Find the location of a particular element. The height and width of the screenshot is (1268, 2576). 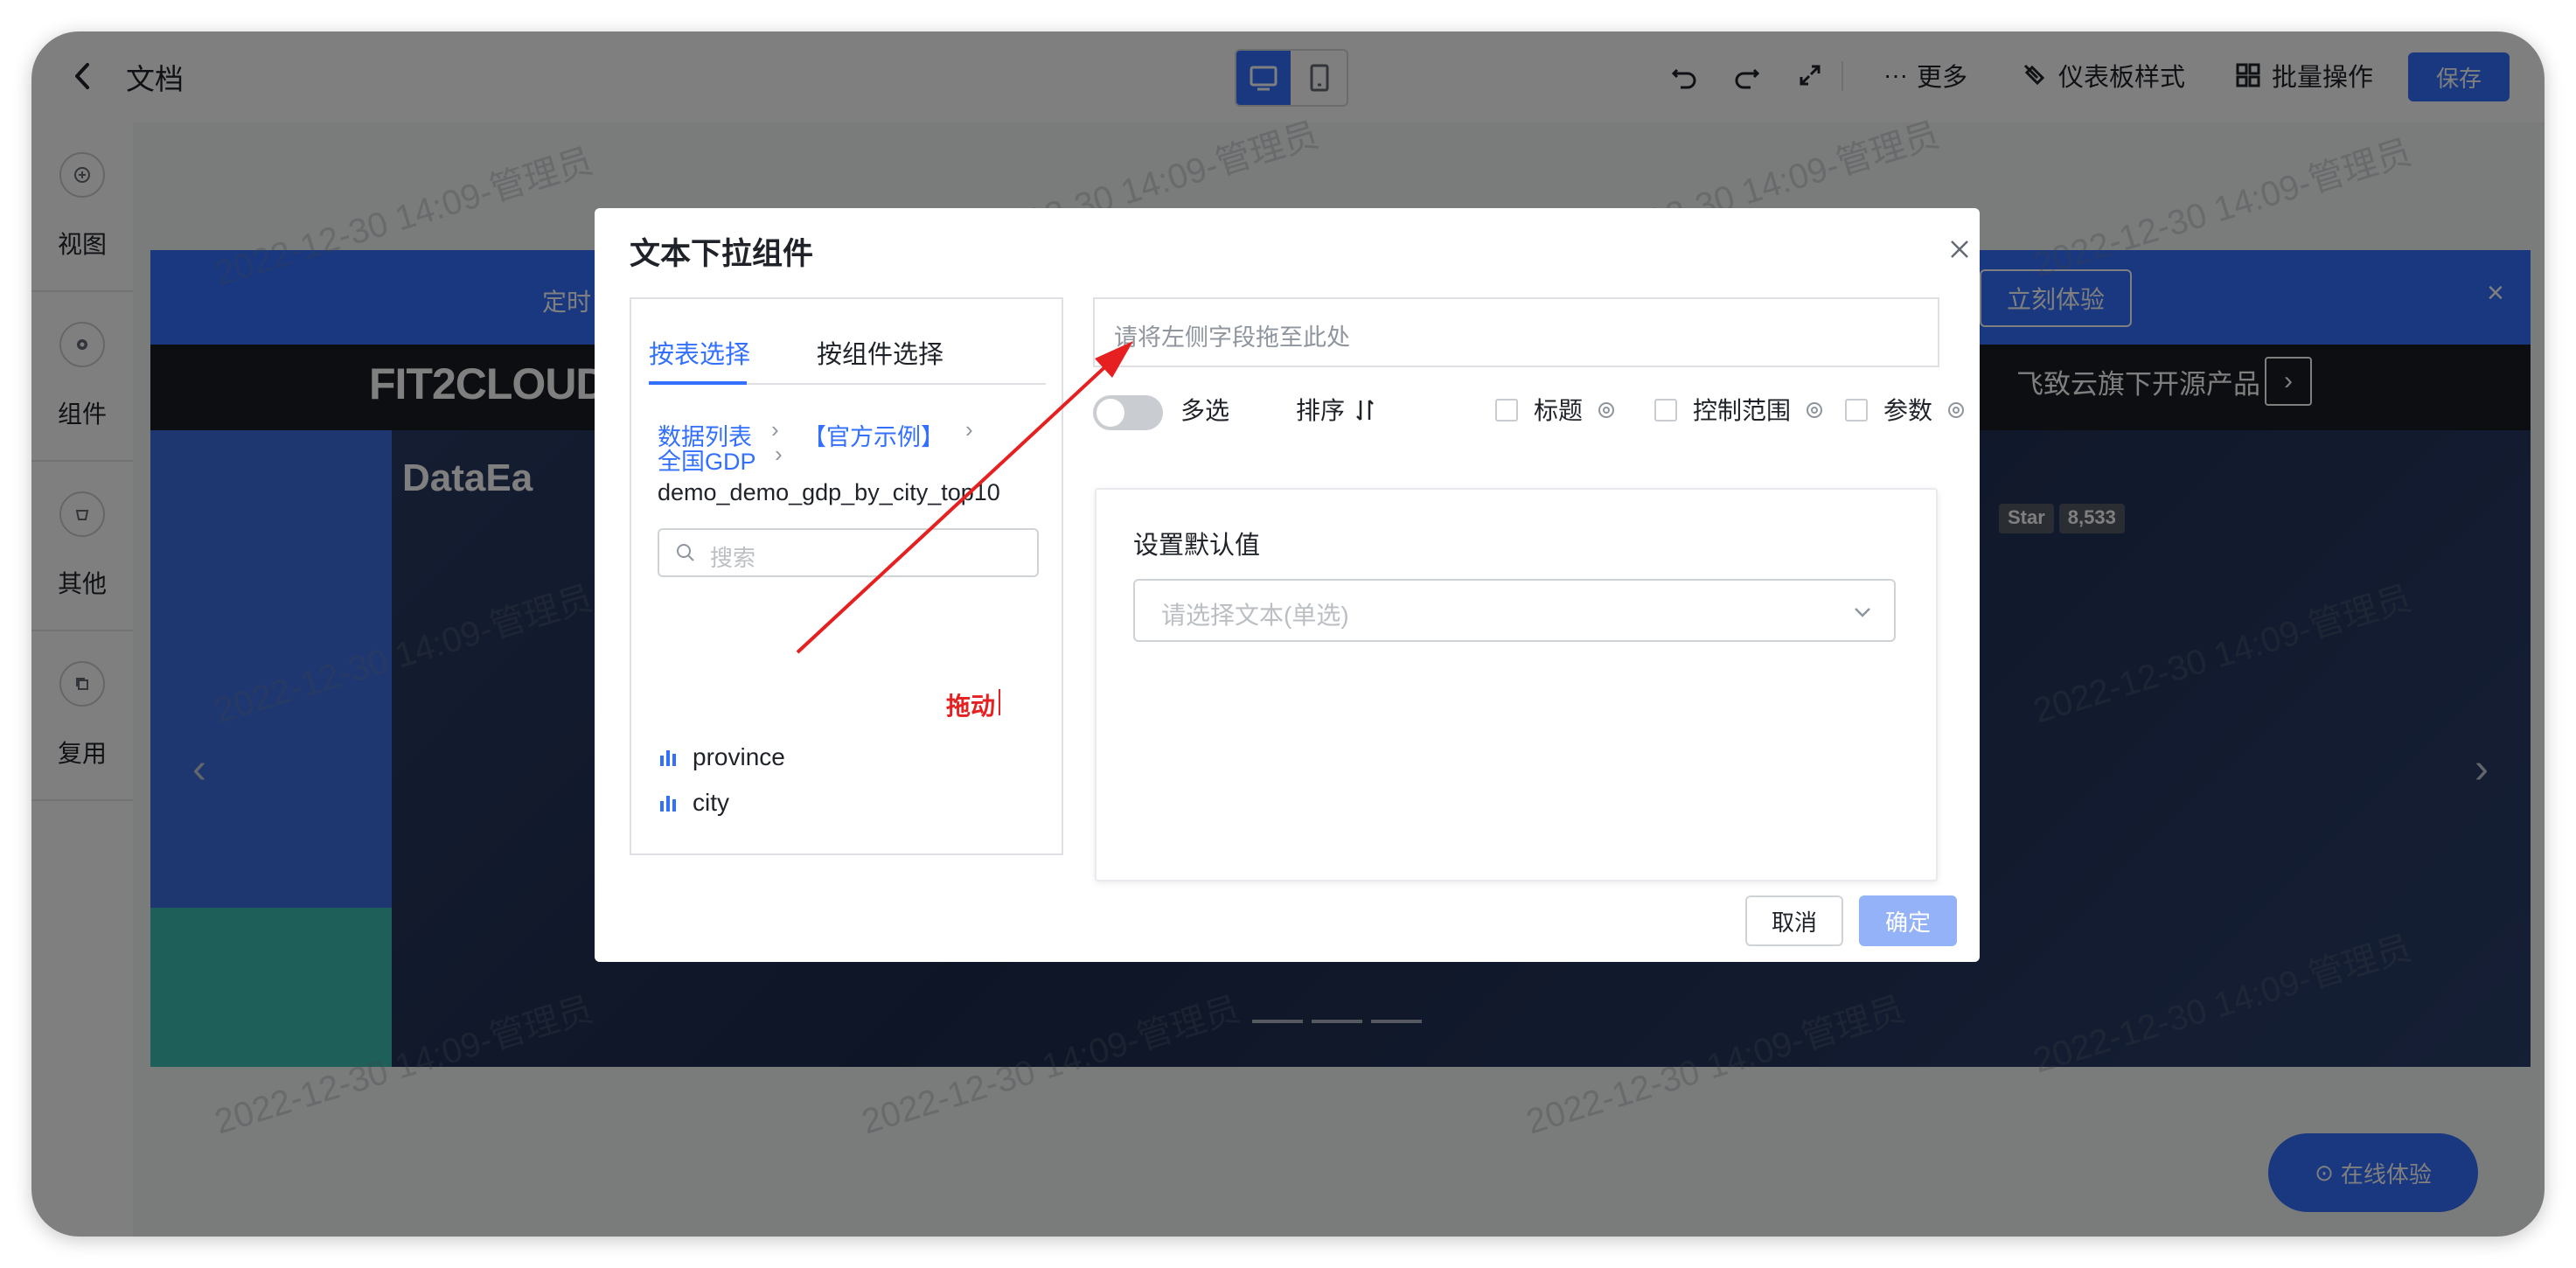

control-range-label: 控制范围 is located at coordinates (1742, 410).